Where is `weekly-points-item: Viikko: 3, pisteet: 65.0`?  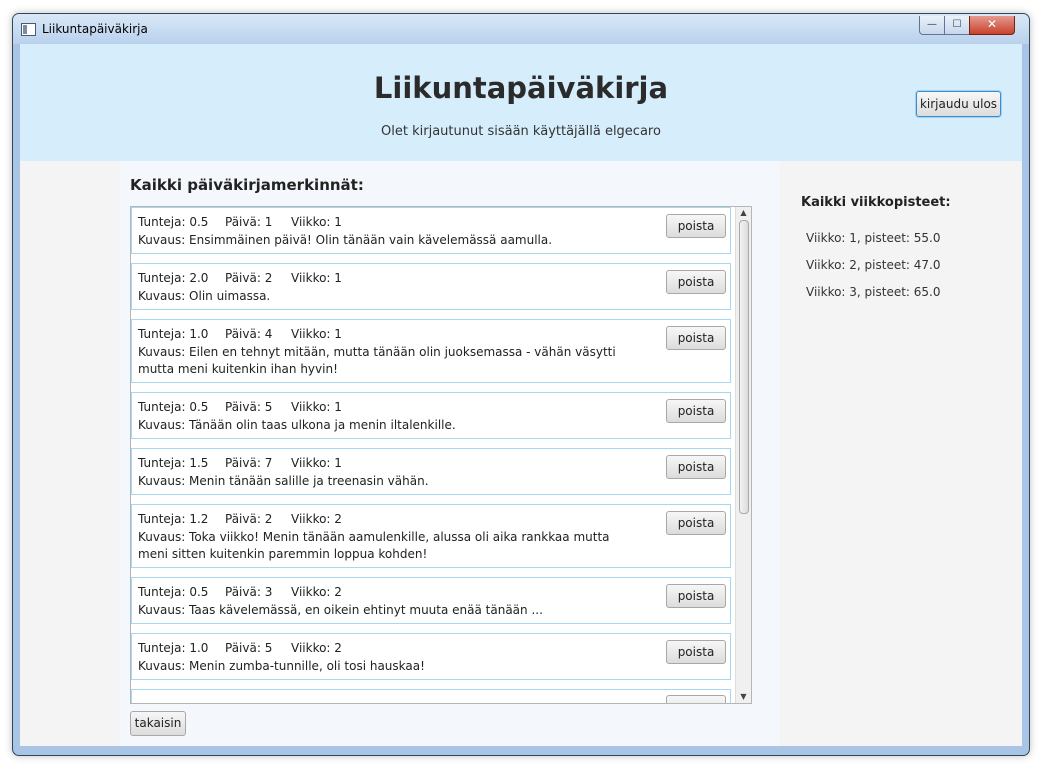
weekly-points-item: Viikko: 3, pisteet: 65.0 is located at coordinates (873, 292).